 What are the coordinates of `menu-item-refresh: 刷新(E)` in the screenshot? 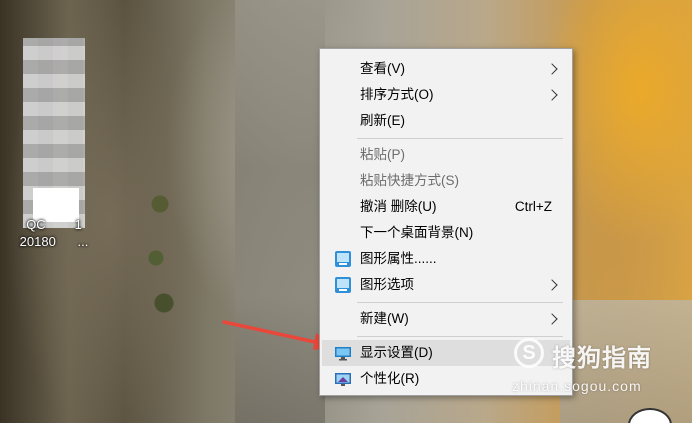 It's located at (446, 121).